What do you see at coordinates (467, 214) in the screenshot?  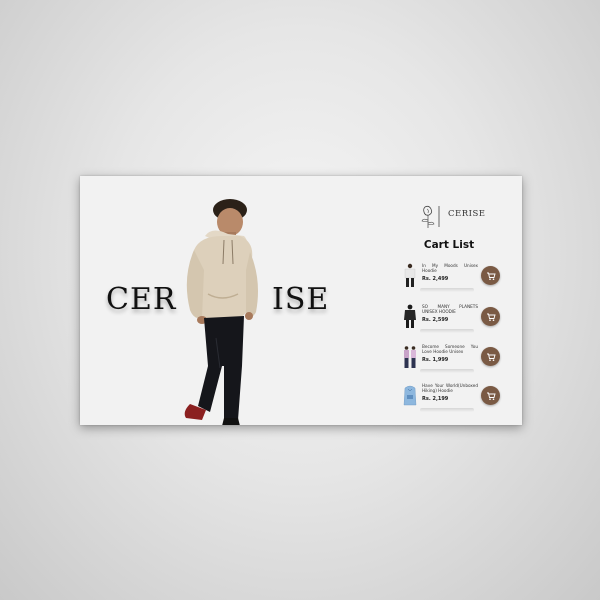 I see `logo-text: CERISE` at bounding box center [467, 214].